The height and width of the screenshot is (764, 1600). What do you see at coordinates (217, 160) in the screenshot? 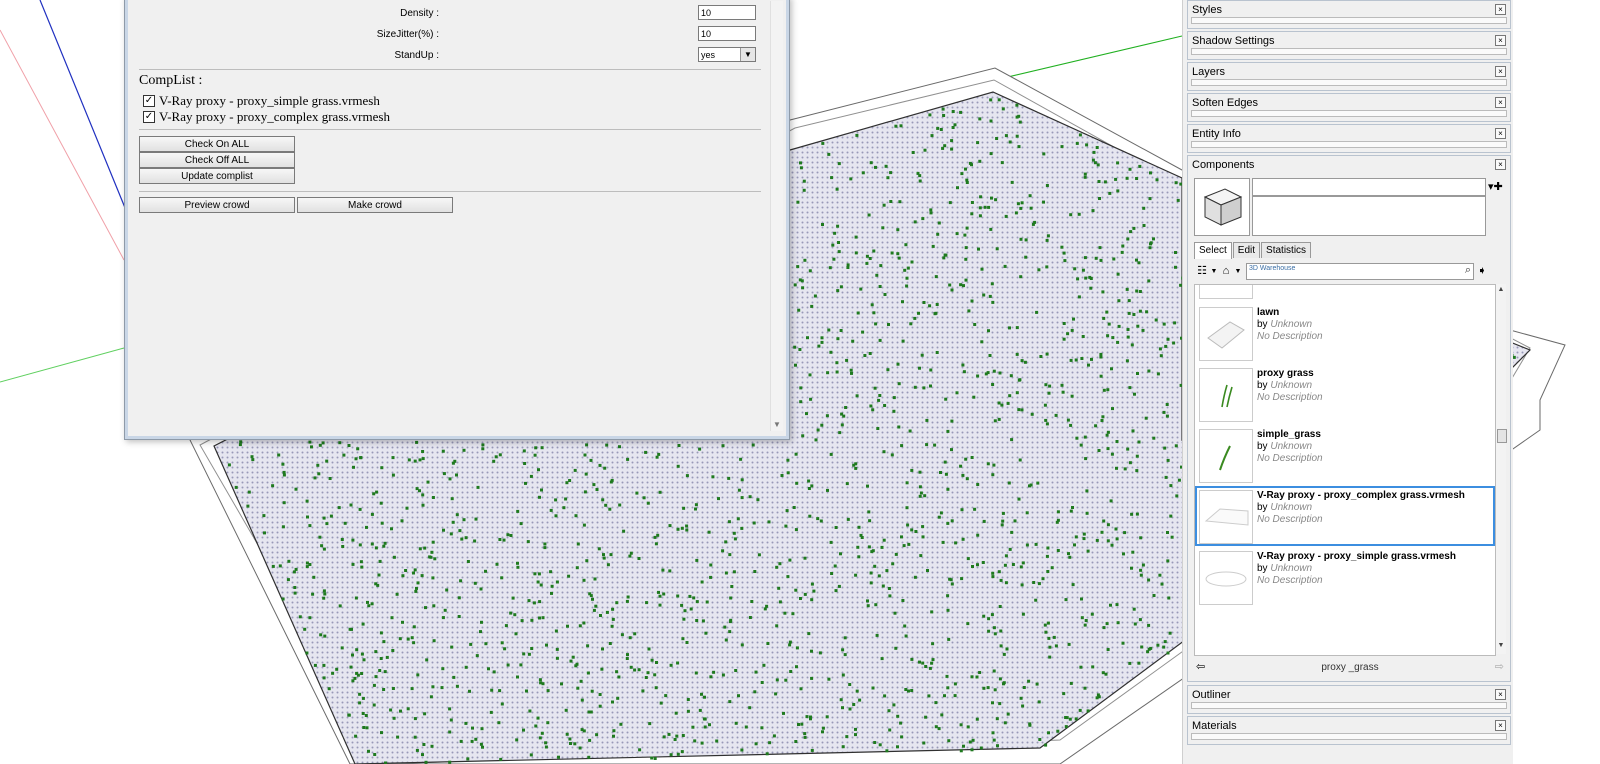
I see `check-off-all-button: Check Off ALL` at bounding box center [217, 160].